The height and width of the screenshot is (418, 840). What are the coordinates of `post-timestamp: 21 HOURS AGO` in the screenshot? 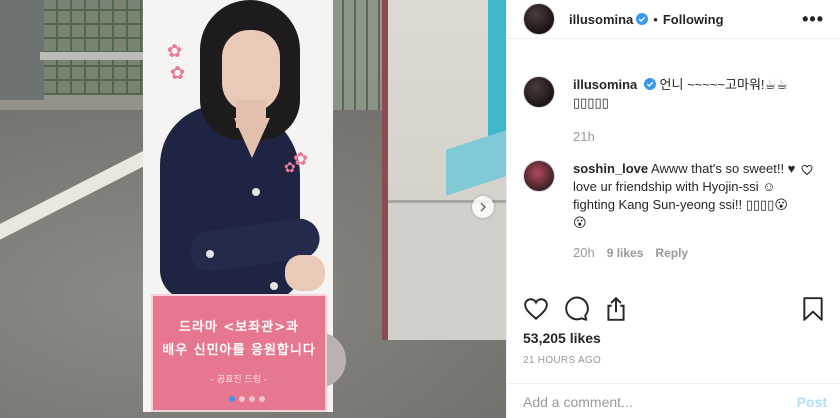 It's located at (562, 360).